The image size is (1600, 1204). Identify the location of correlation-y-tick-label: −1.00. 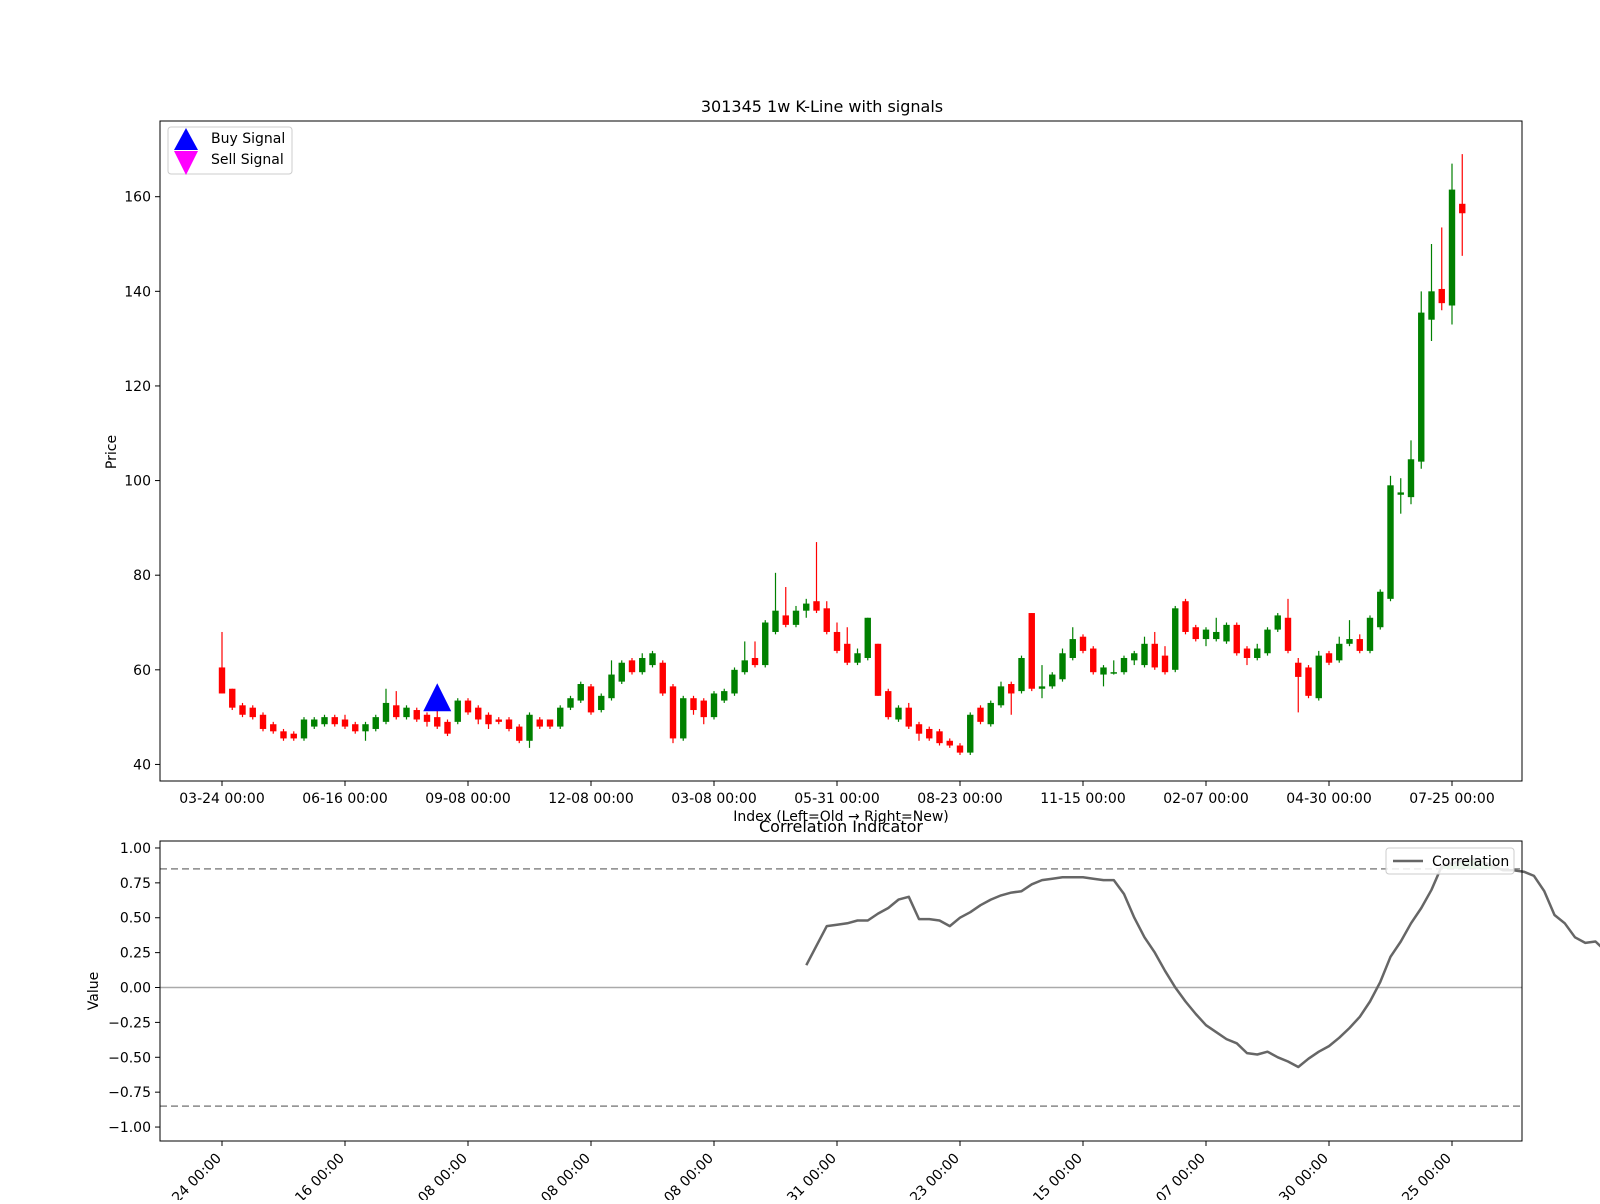
(129, 1128).